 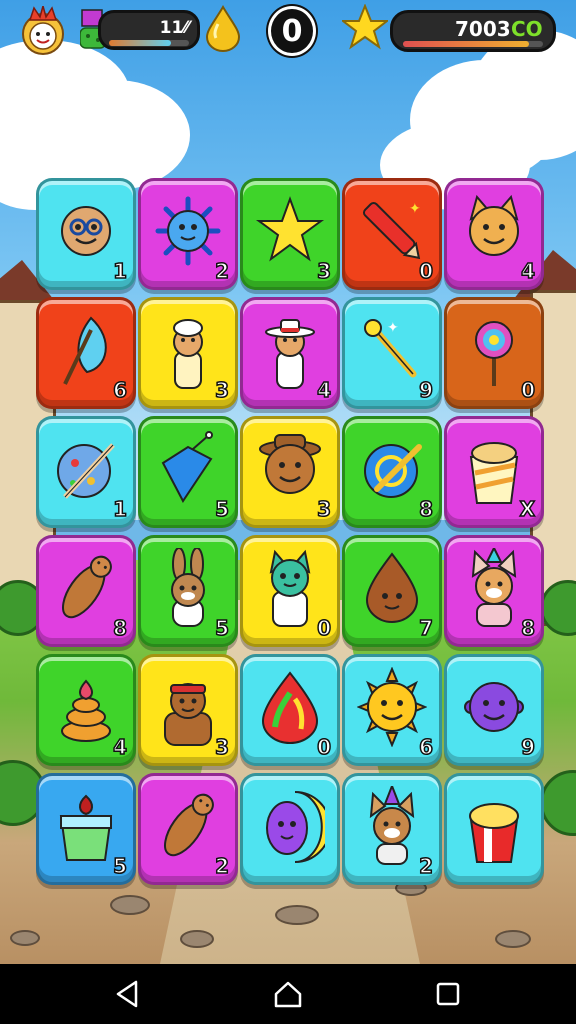 I want to click on chef-figure-icon, so click(x=188, y=354).